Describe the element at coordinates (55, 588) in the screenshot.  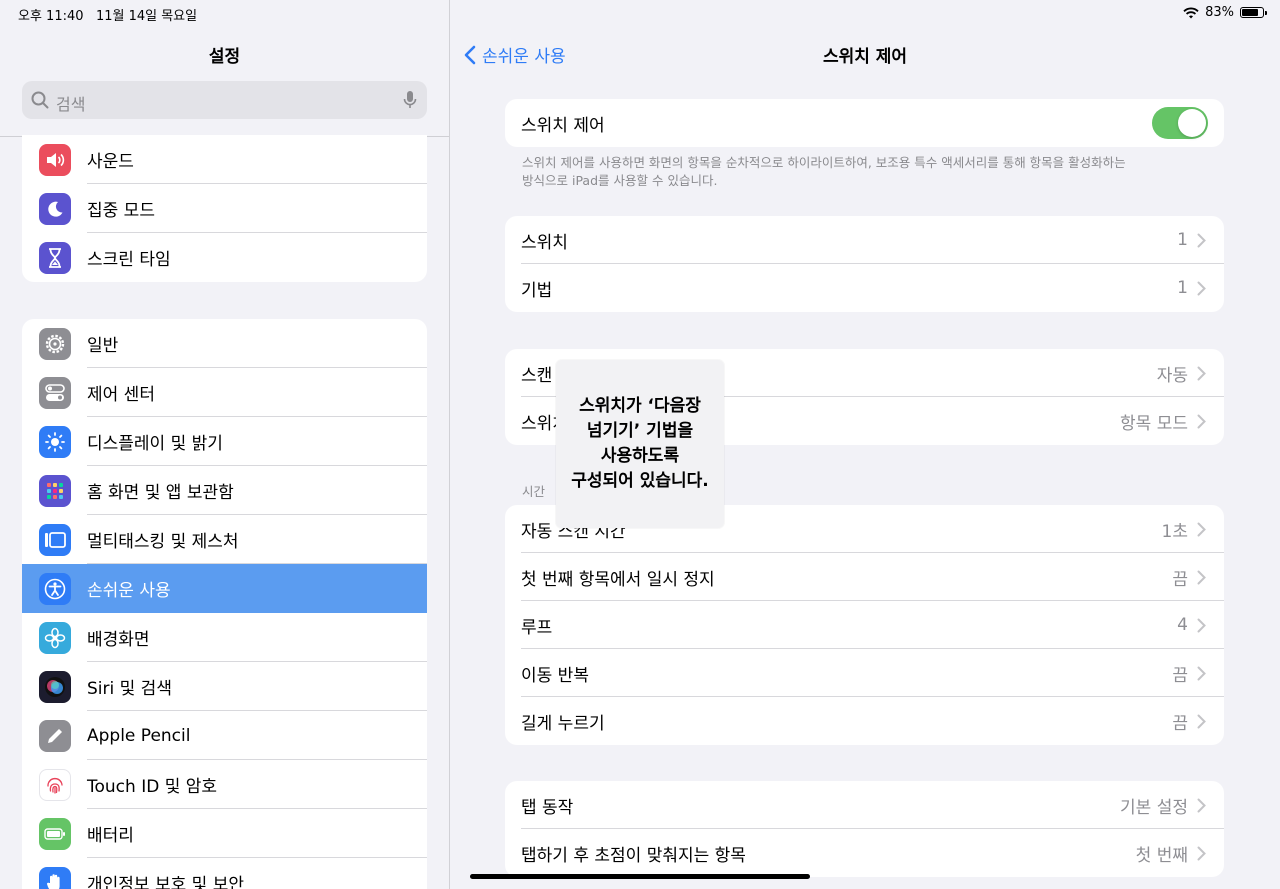
I see `accessibility-icon` at that location.